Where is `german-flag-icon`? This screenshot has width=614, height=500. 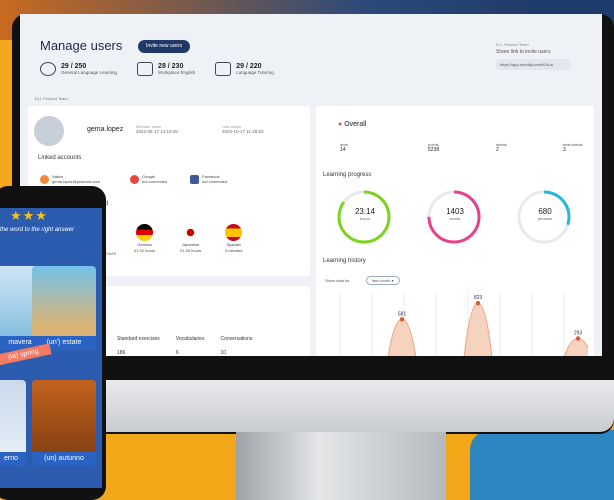
german-flag-icon is located at coordinates (145, 232).